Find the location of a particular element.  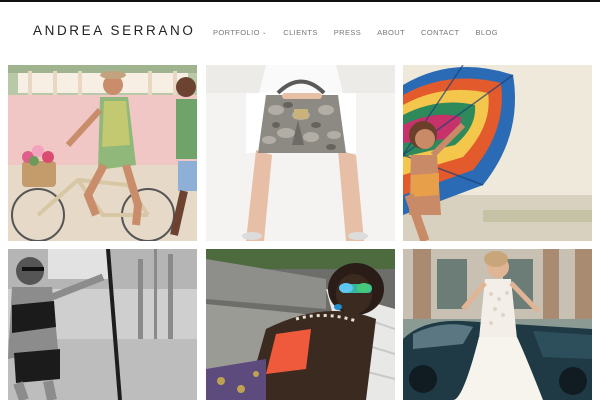

nav-about-label: ABOUT is located at coordinates (391, 32).